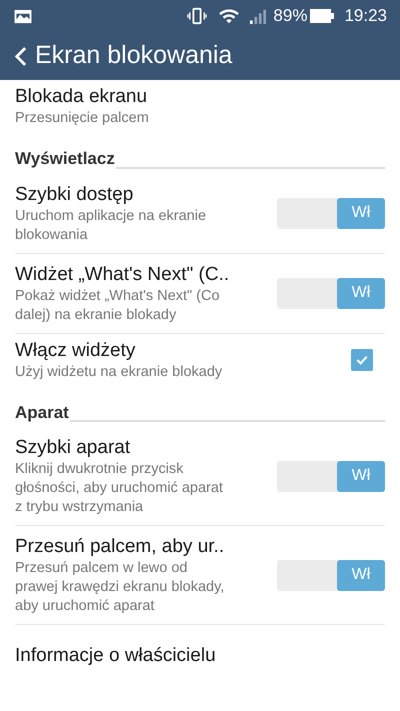 The width and height of the screenshot is (400, 711). Describe the element at coordinates (81, 97) in the screenshot. I see `item-title: Blokada ekranu` at that location.